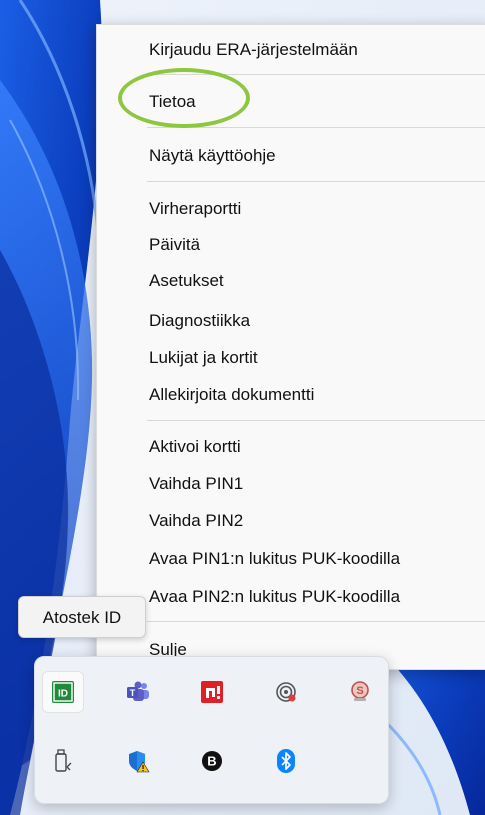 The height and width of the screenshot is (815, 485). I want to click on menu-item-activate-card: Aktivoi kortti, so click(291, 447).